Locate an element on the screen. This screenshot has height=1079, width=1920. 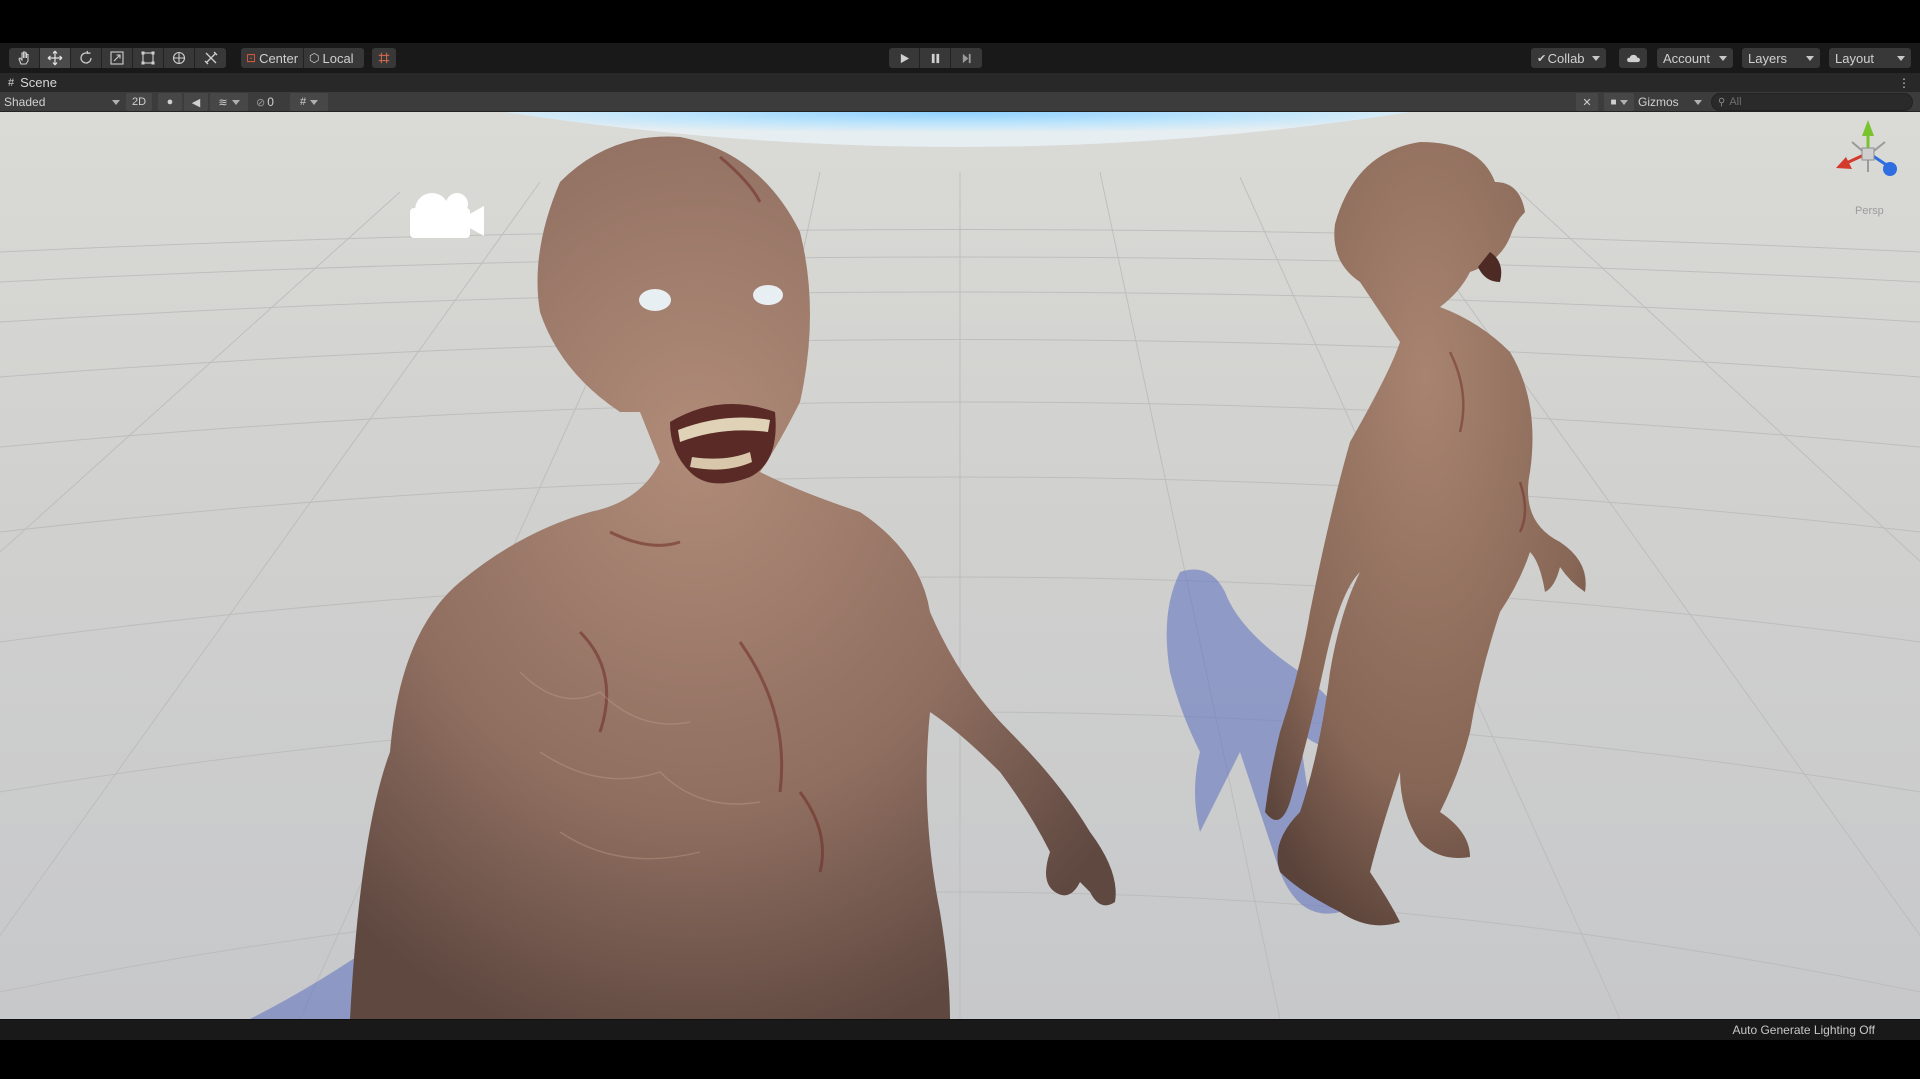
layout-dropdown: Layout is located at coordinates (1870, 58).